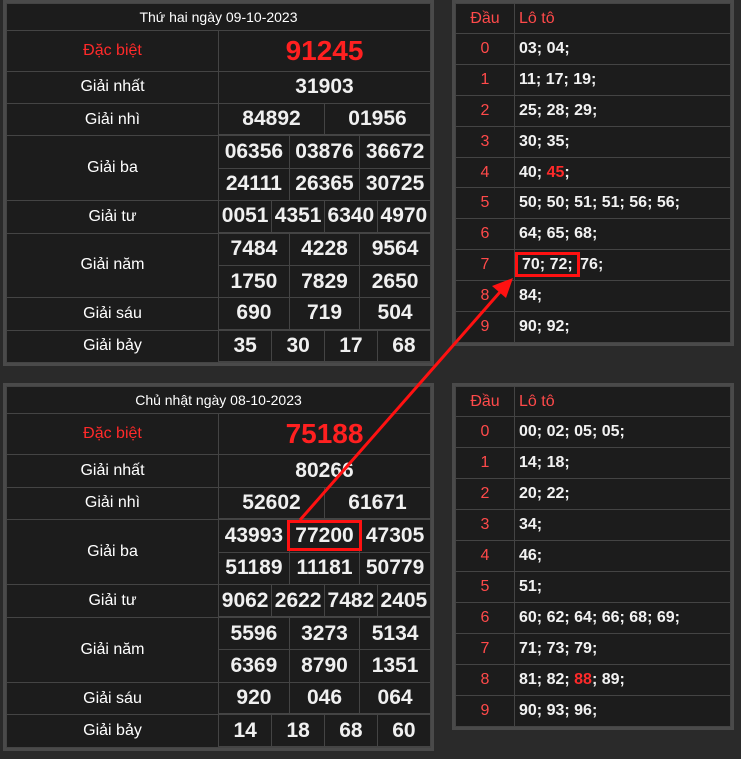  I want to click on loto-head-digit: 4, so click(485, 556).